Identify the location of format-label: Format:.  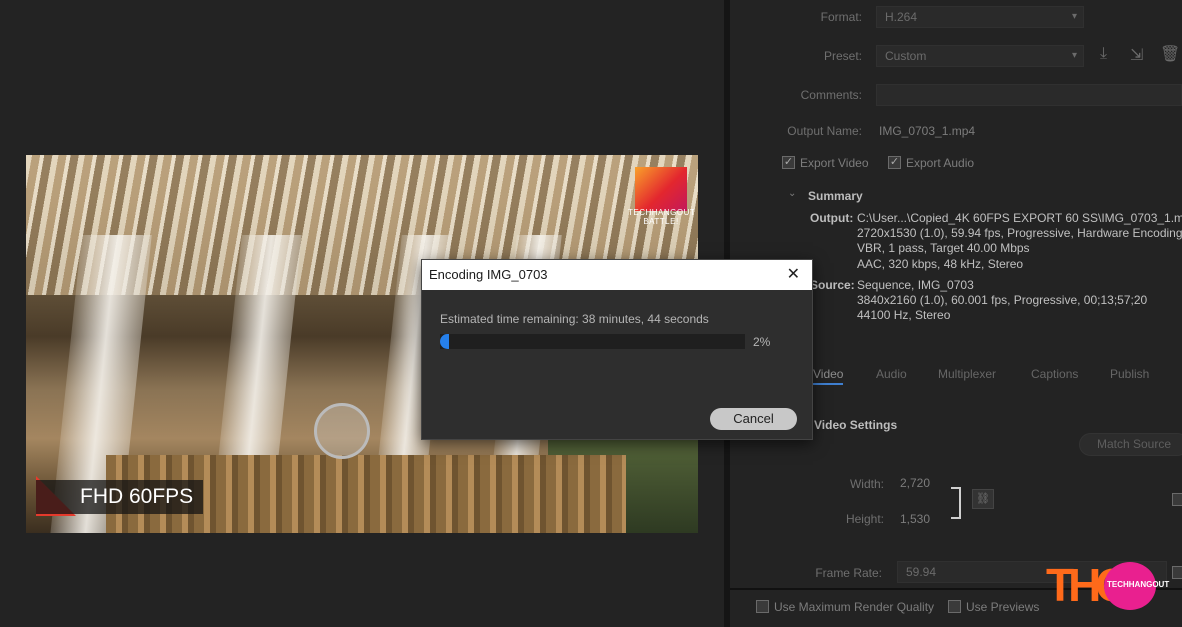
(841, 17).